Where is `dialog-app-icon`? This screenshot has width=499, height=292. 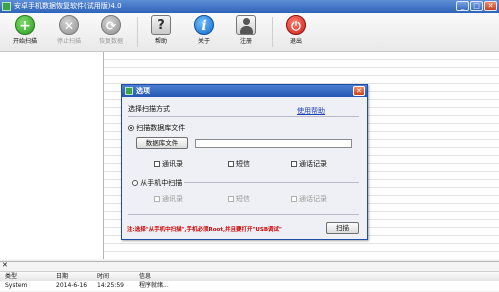
dialog-app-icon is located at coordinates (129, 91).